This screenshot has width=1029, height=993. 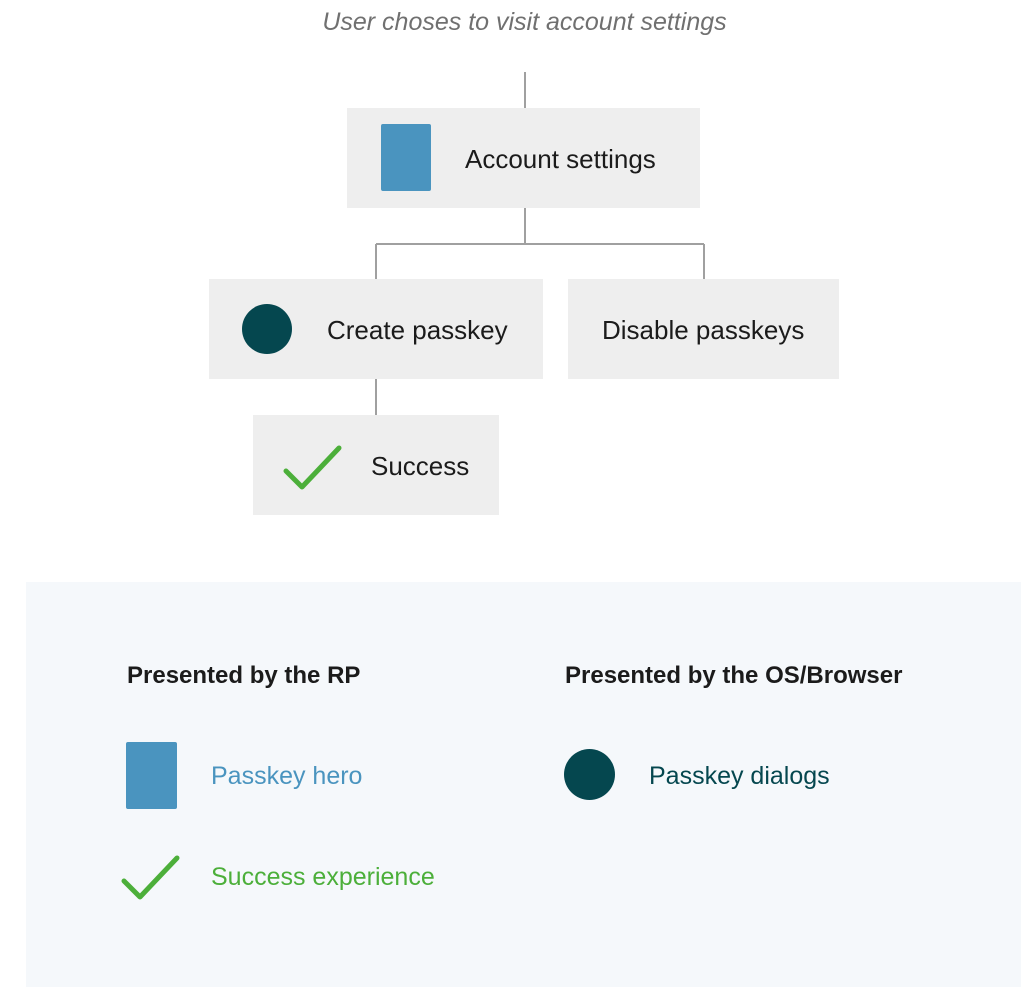 What do you see at coordinates (560, 159) in the screenshot?
I see `account-settings-label: Account settings` at bounding box center [560, 159].